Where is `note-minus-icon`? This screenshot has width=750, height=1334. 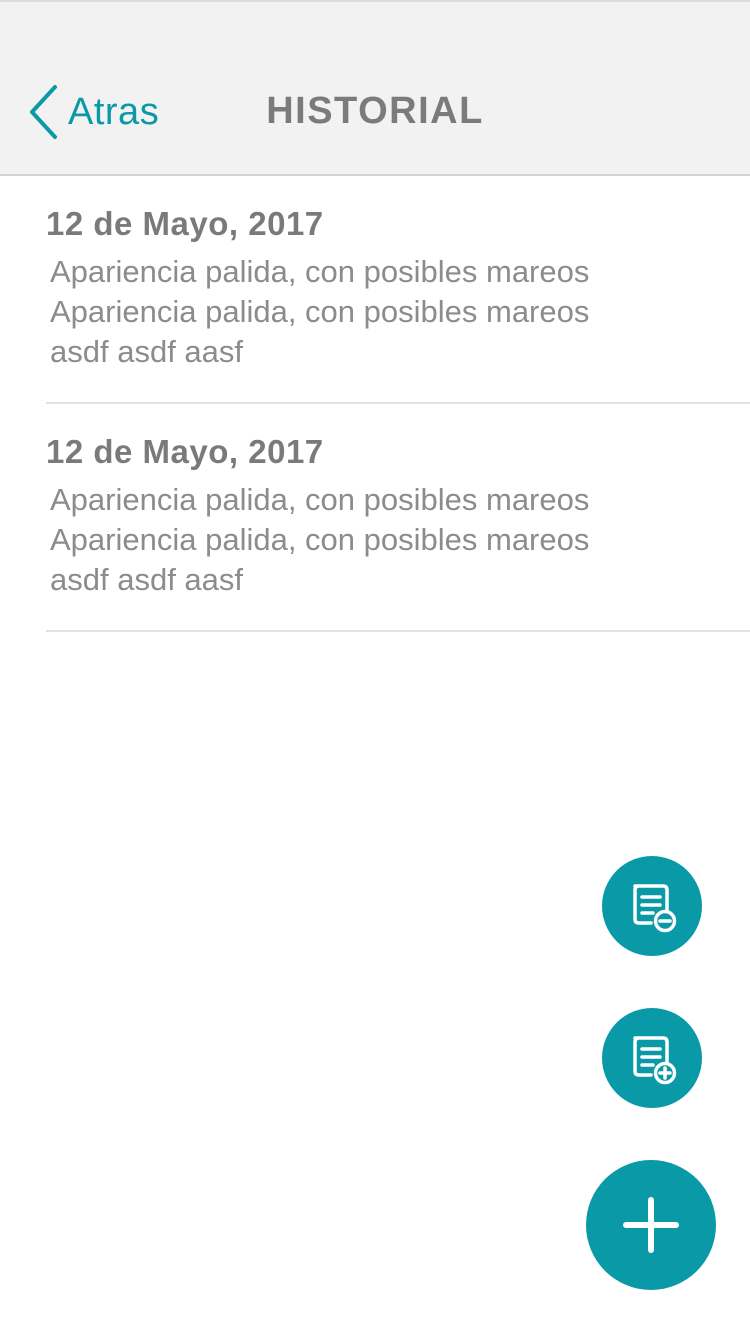 note-minus-icon is located at coordinates (655, 908).